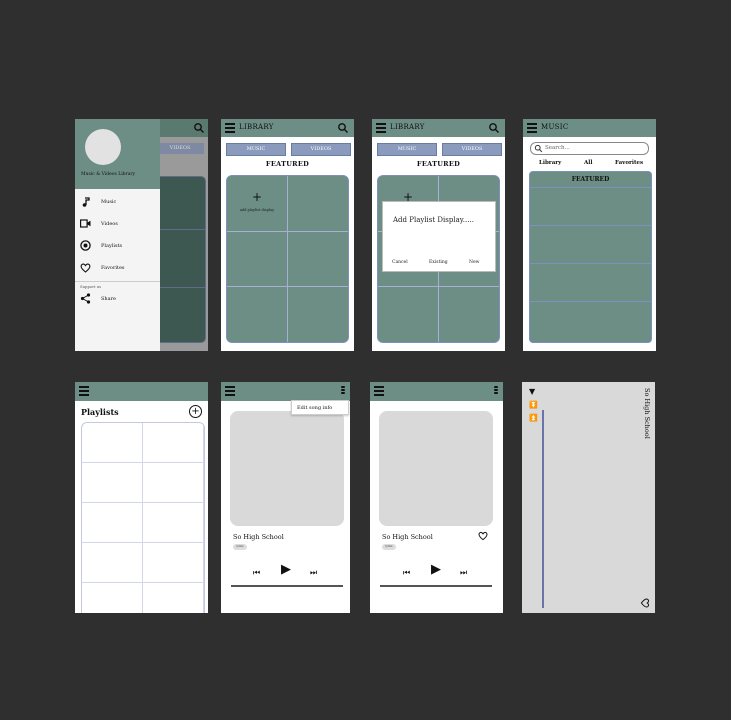  Describe the element at coordinates (113, 268) in the screenshot. I see `menu-label: Favorites` at that location.